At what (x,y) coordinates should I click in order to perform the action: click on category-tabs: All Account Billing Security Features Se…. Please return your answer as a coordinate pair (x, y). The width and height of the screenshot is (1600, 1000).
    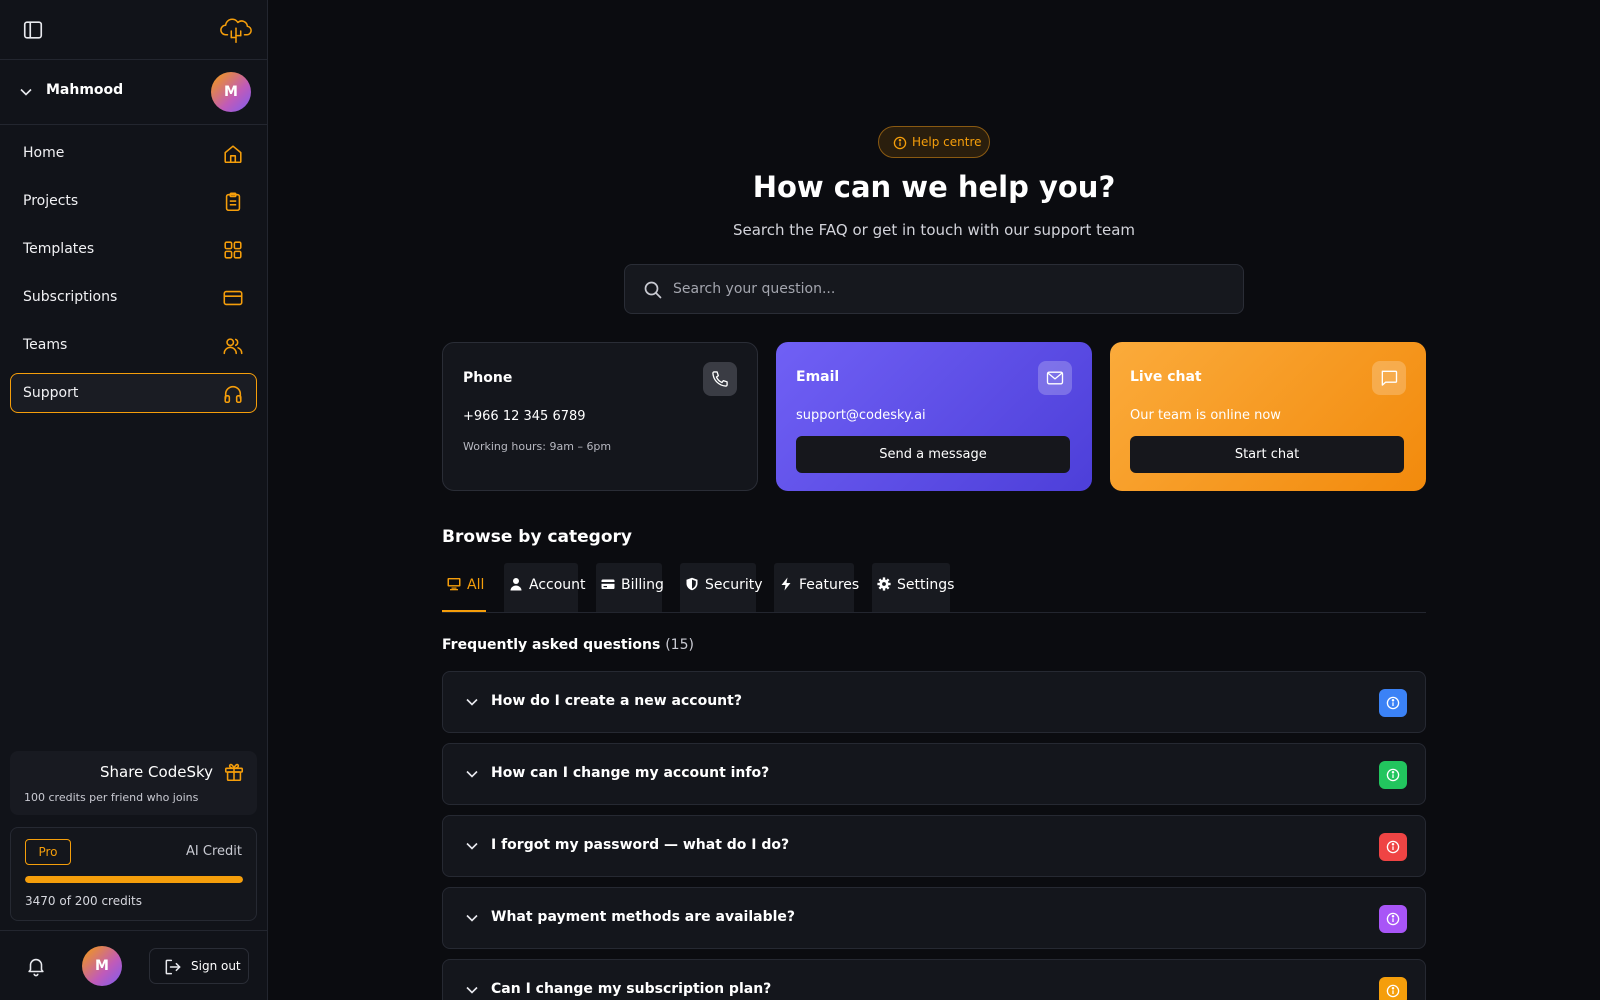
    Looking at the image, I should click on (934, 588).